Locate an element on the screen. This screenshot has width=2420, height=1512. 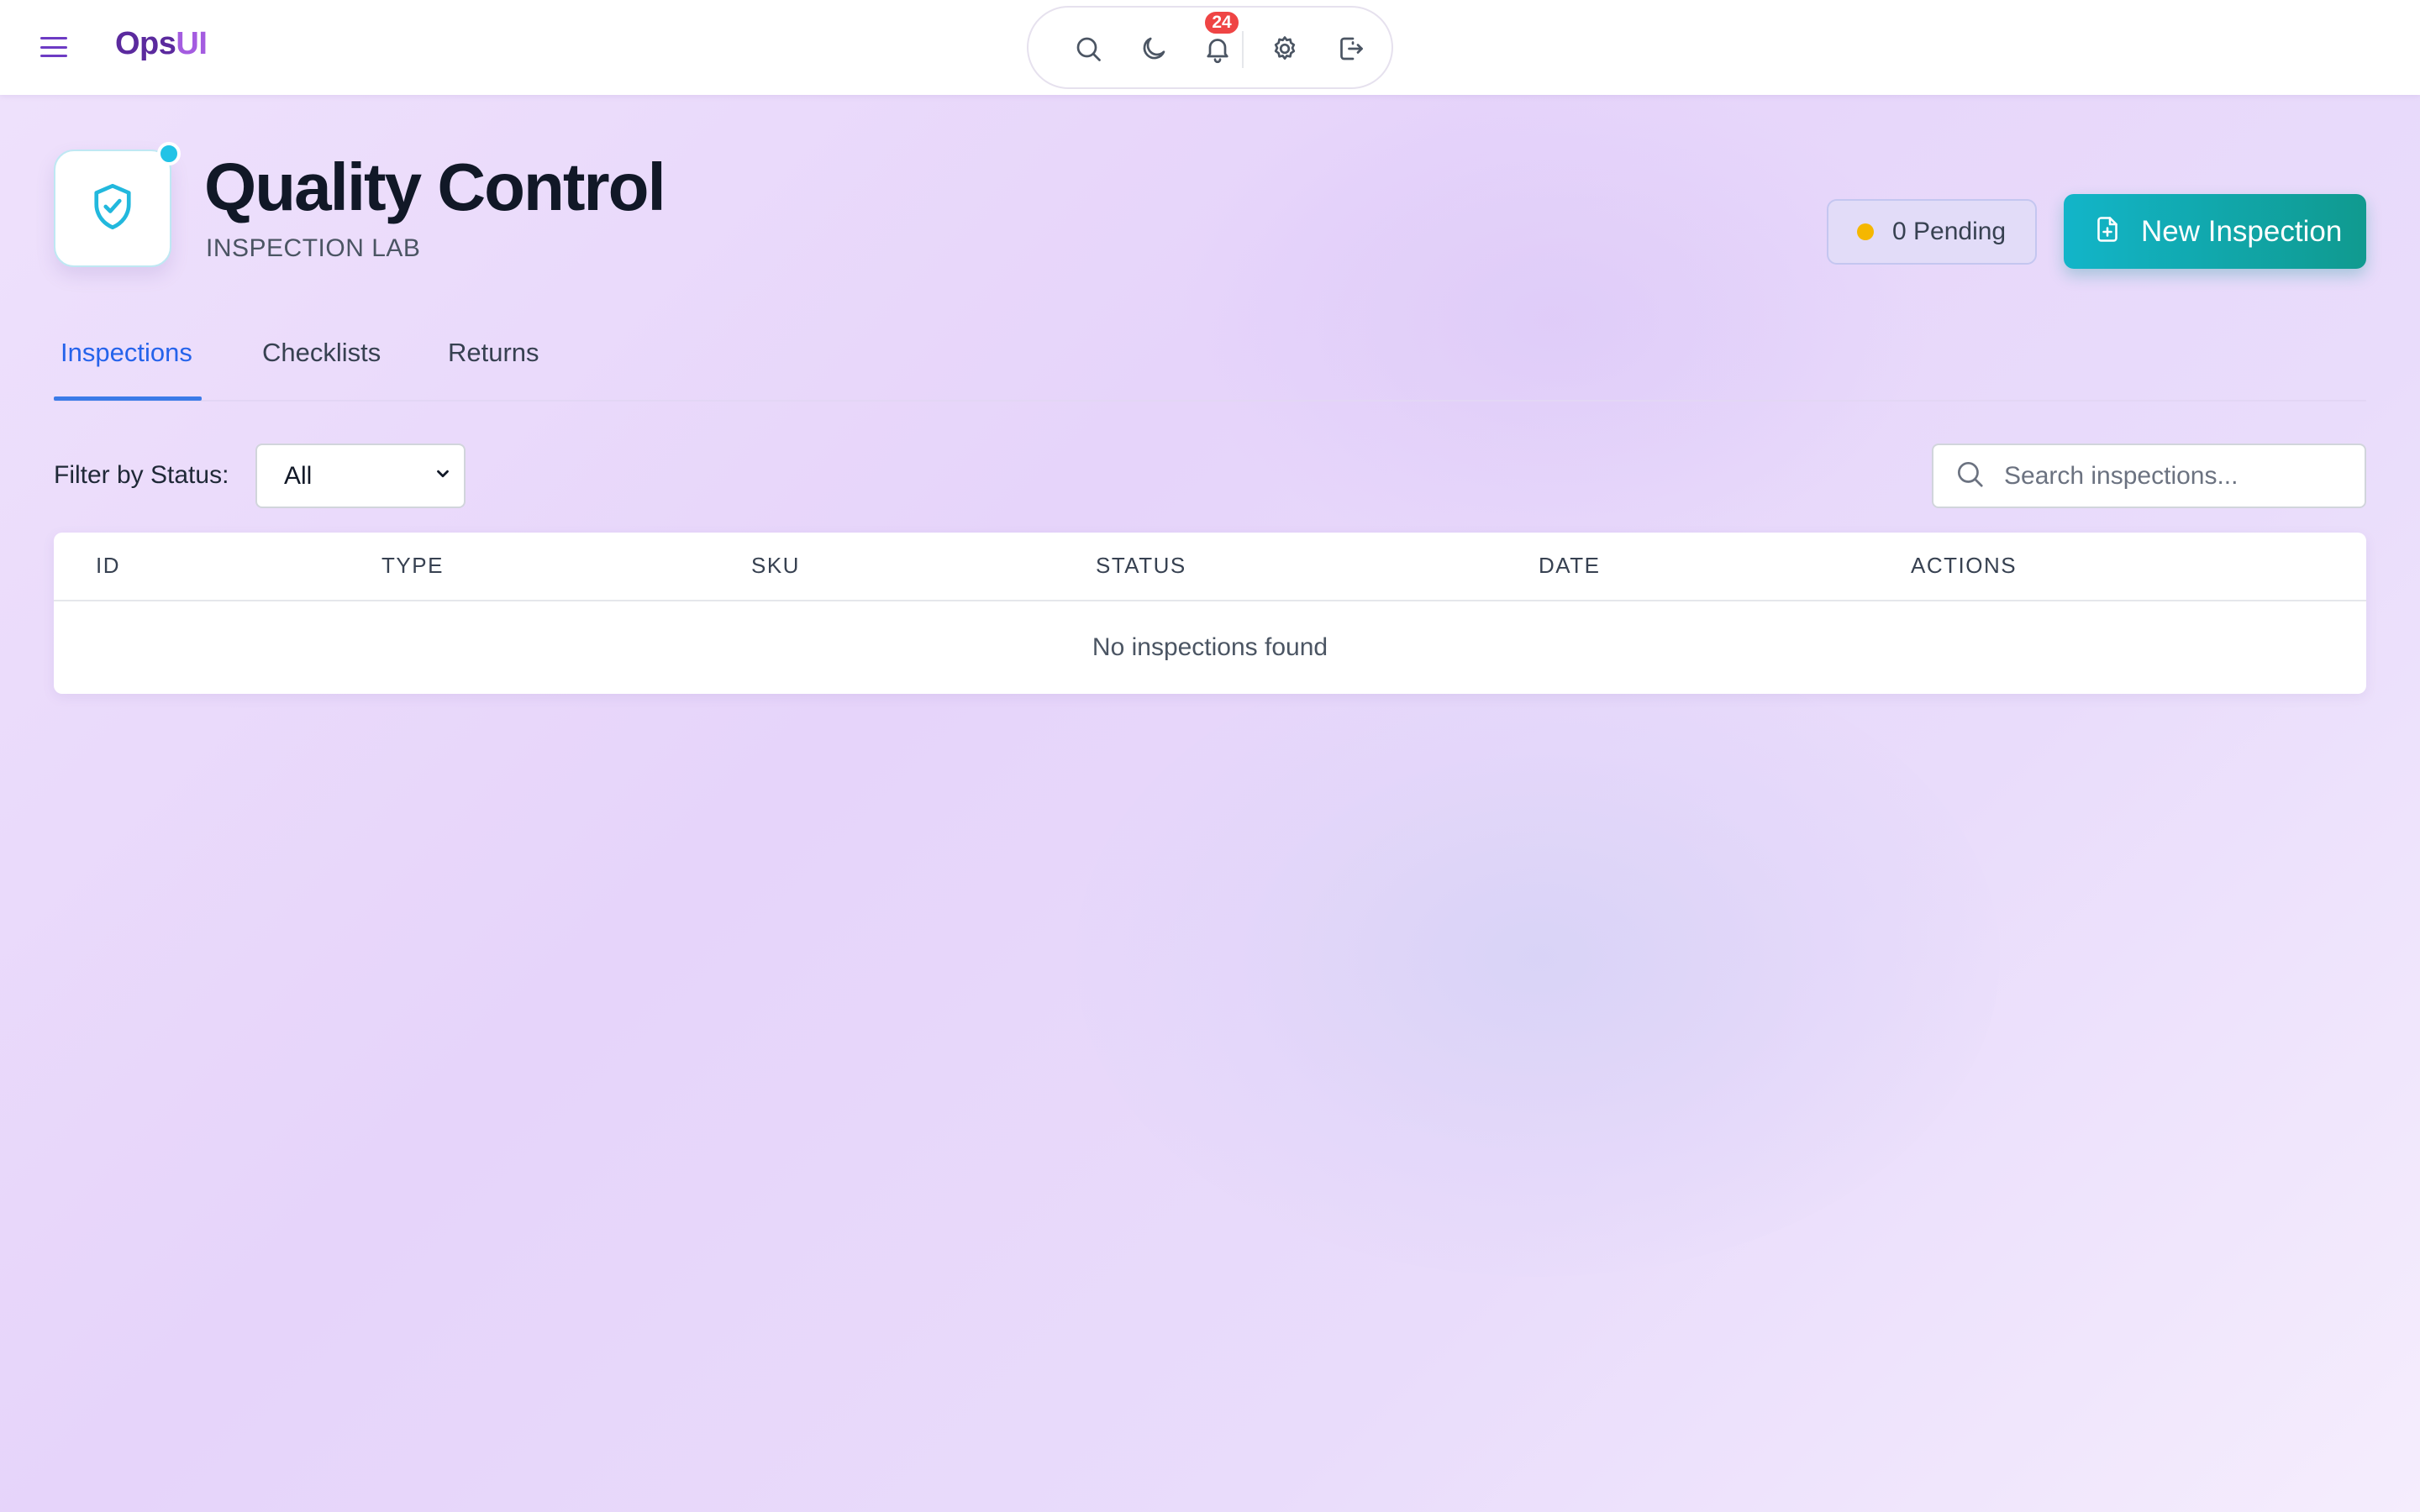
status-filter-value: All is located at coordinates (299, 475).